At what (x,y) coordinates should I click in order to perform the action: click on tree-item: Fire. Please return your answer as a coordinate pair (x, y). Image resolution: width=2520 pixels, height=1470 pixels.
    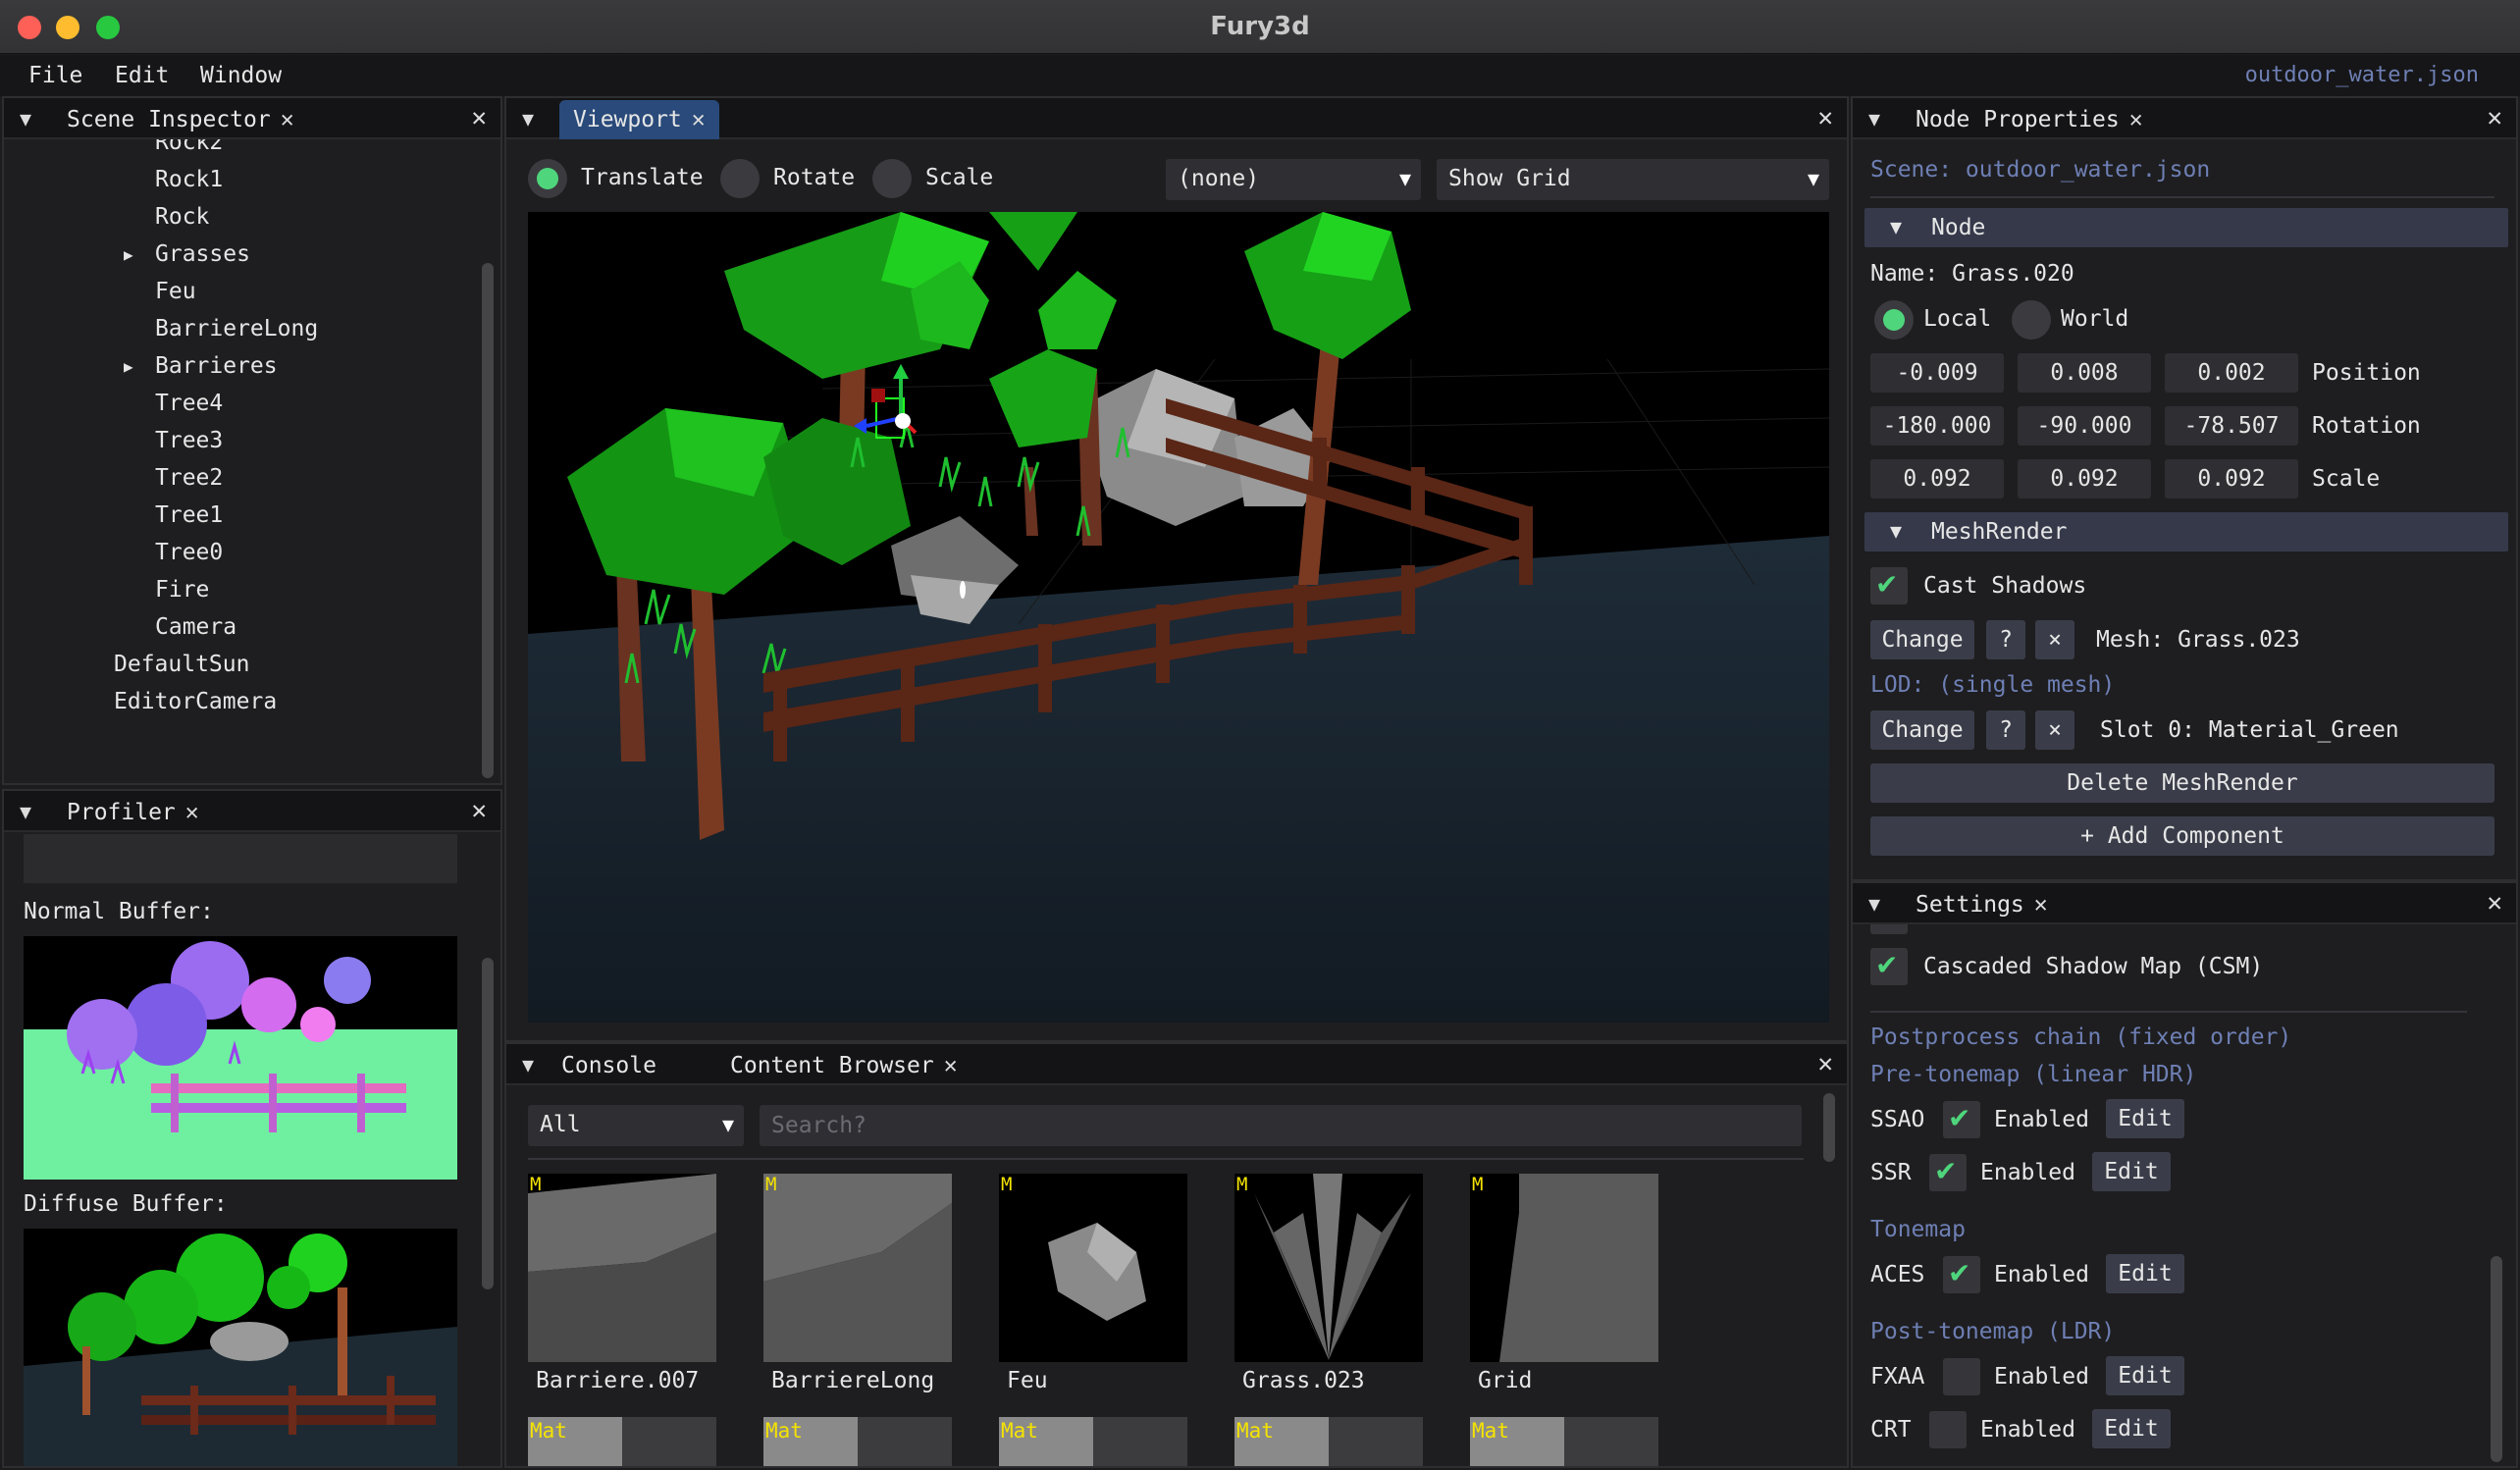
    Looking at the image, I should click on (182, 590).